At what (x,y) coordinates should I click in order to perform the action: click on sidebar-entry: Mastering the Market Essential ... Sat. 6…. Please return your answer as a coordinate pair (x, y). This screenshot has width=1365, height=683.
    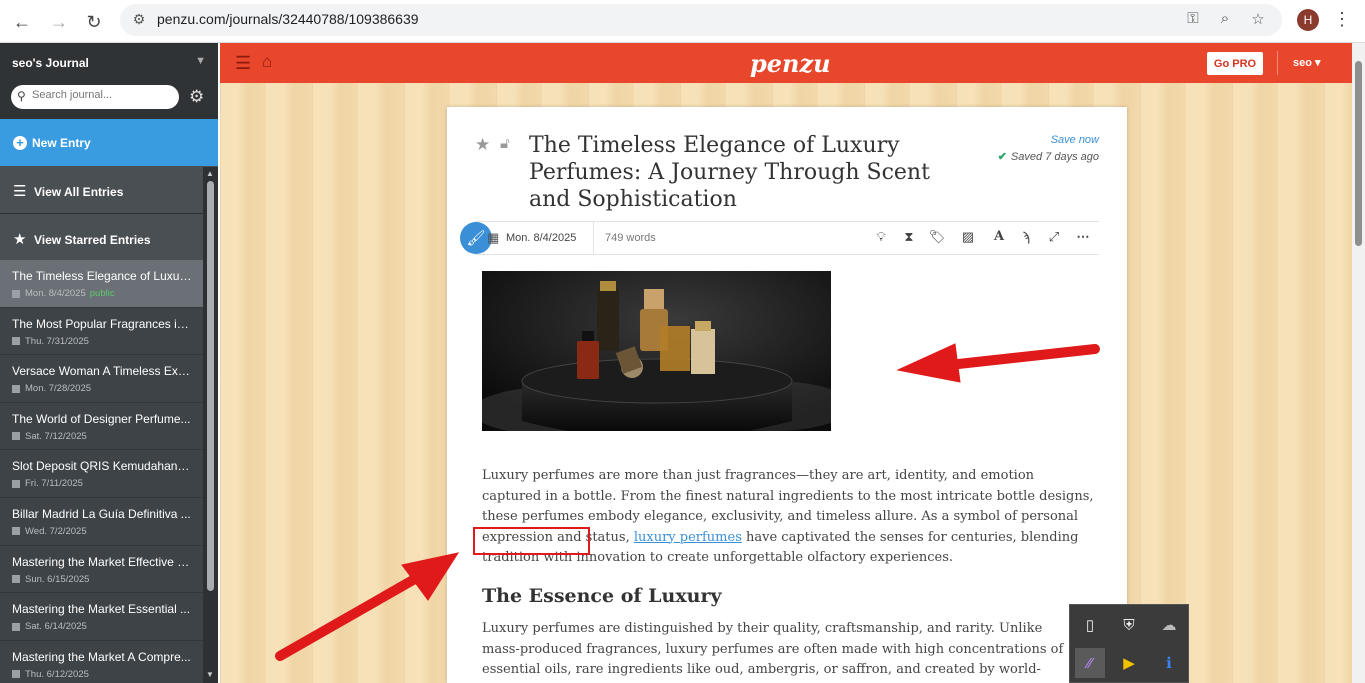
    Looking at the image, I should click on (101, 617).